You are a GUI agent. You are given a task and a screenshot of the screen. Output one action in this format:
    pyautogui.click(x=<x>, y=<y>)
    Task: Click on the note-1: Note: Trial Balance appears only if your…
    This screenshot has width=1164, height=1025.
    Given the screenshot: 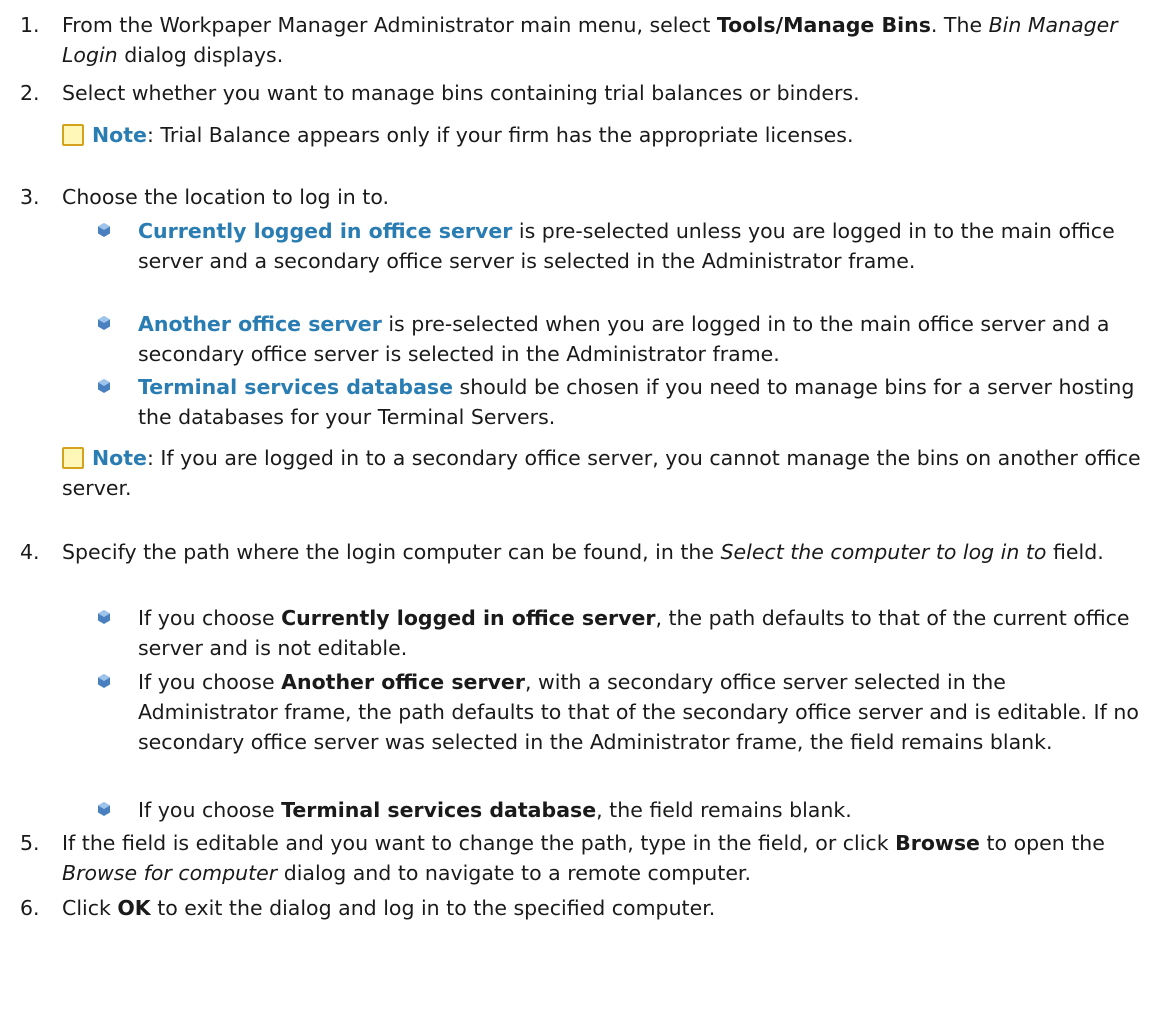 What is the action you would take?
    pyautogui.click(x=602, y=135)
    